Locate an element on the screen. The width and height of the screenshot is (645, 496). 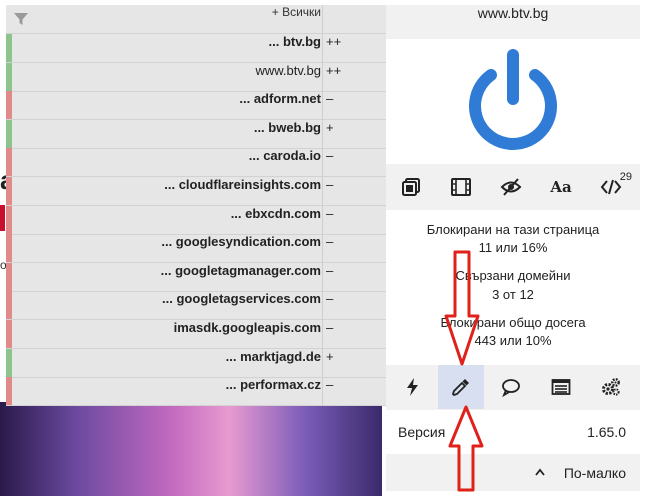
dashboard-button is located at coordinates (611, 387).